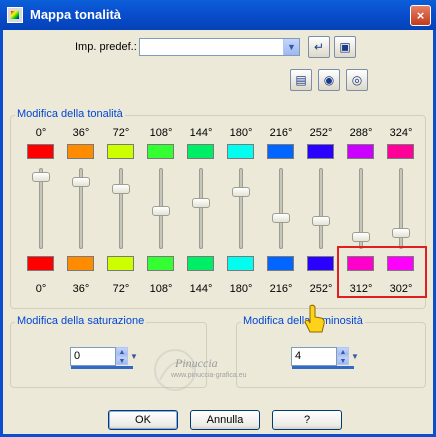  I want to click on luminosity-slider-bar, so click(323, 367).